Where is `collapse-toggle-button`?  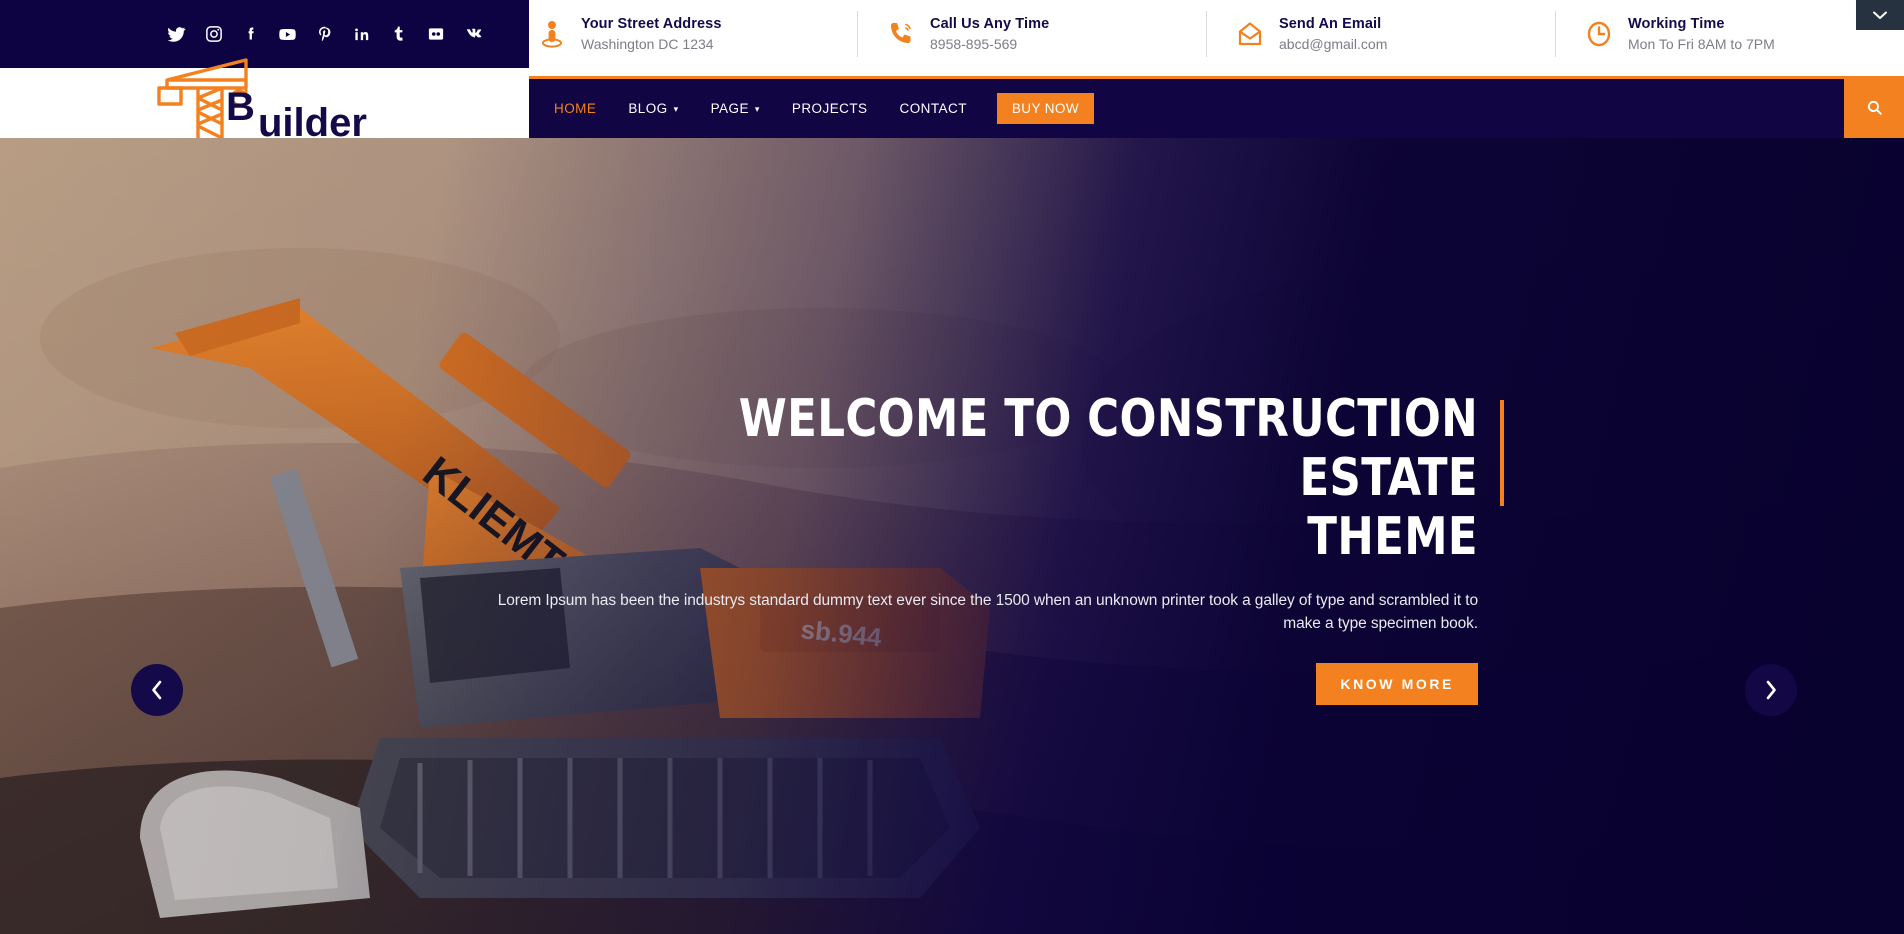
collapse-toggle-button is located at coordinates (1880, 15).